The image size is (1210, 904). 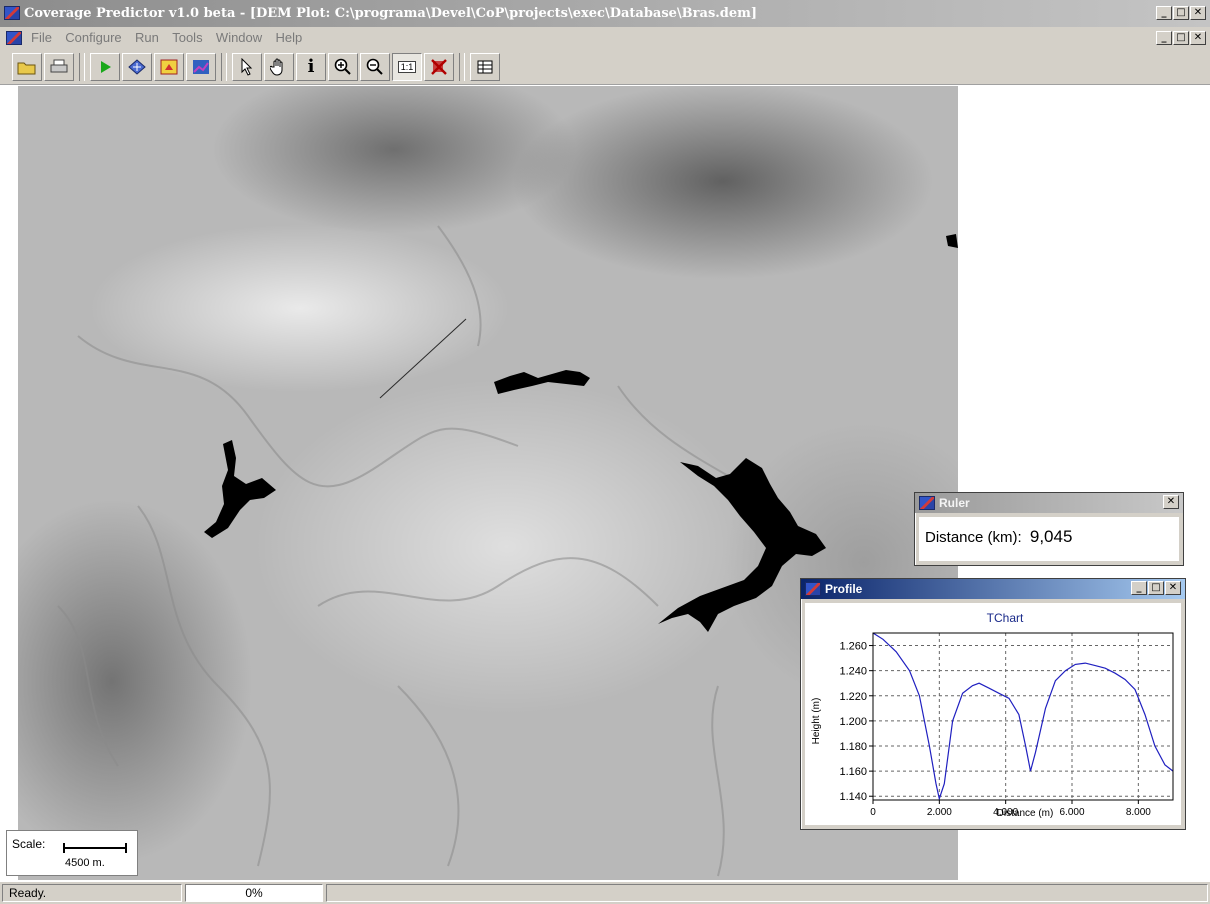 I want to click on y-tick-label: 1.260, so click(x=853, y=647).